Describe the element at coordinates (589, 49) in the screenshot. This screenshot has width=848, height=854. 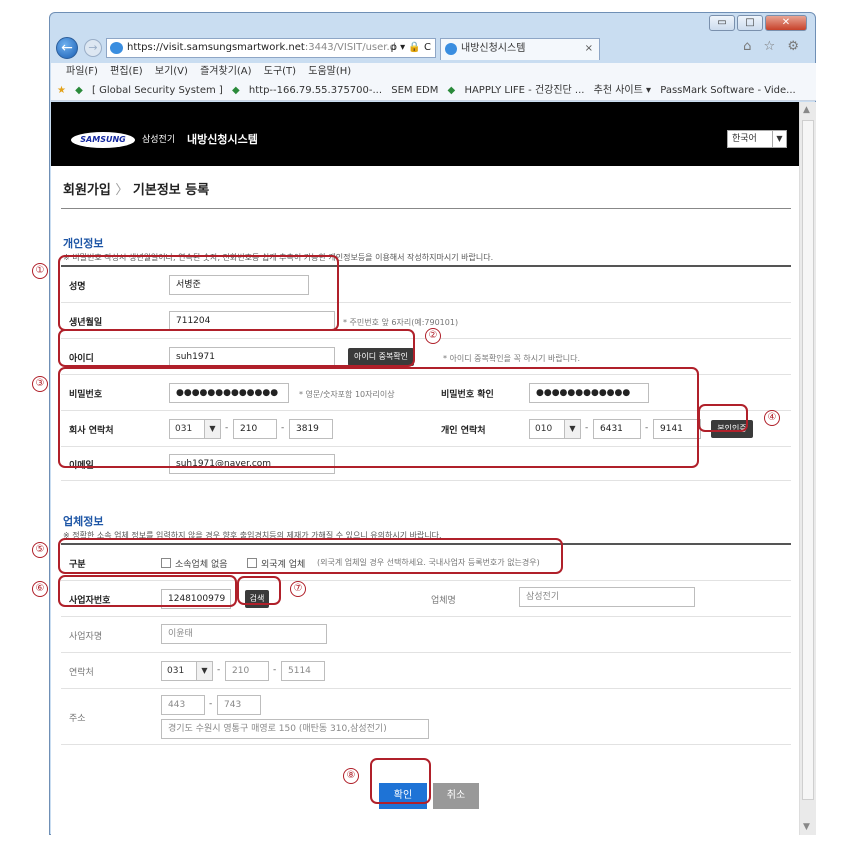
I see `tab-close-icon: ×` at that location.